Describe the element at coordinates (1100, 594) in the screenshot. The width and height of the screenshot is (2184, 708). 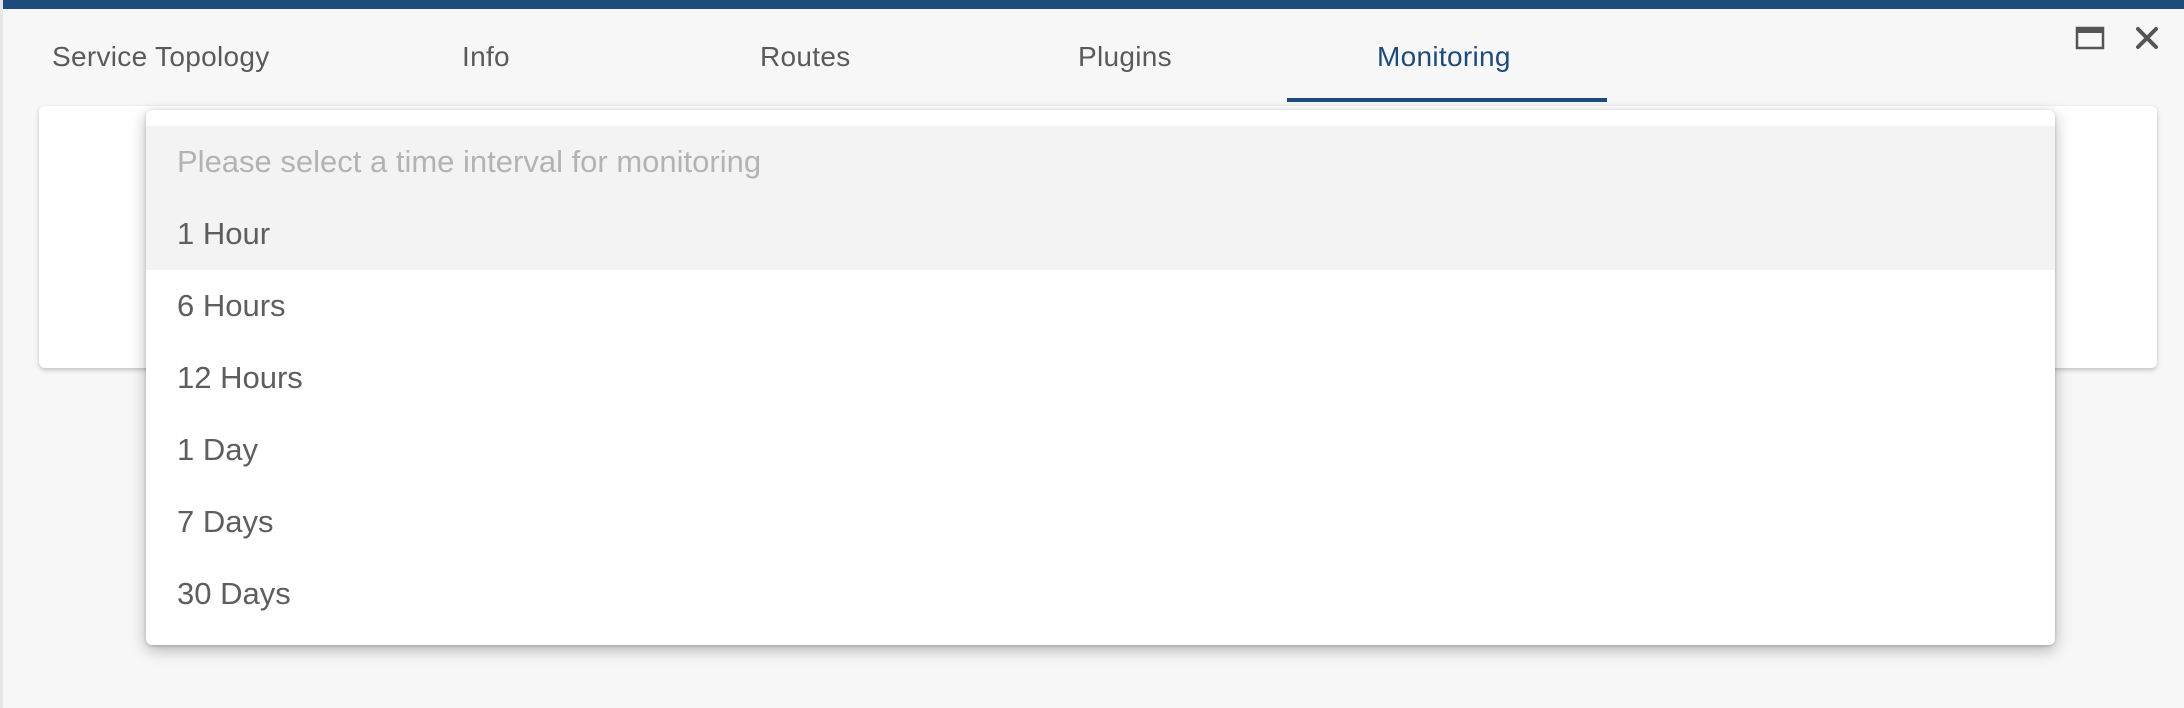
I see `option-30-days: 30 Days` at that location.